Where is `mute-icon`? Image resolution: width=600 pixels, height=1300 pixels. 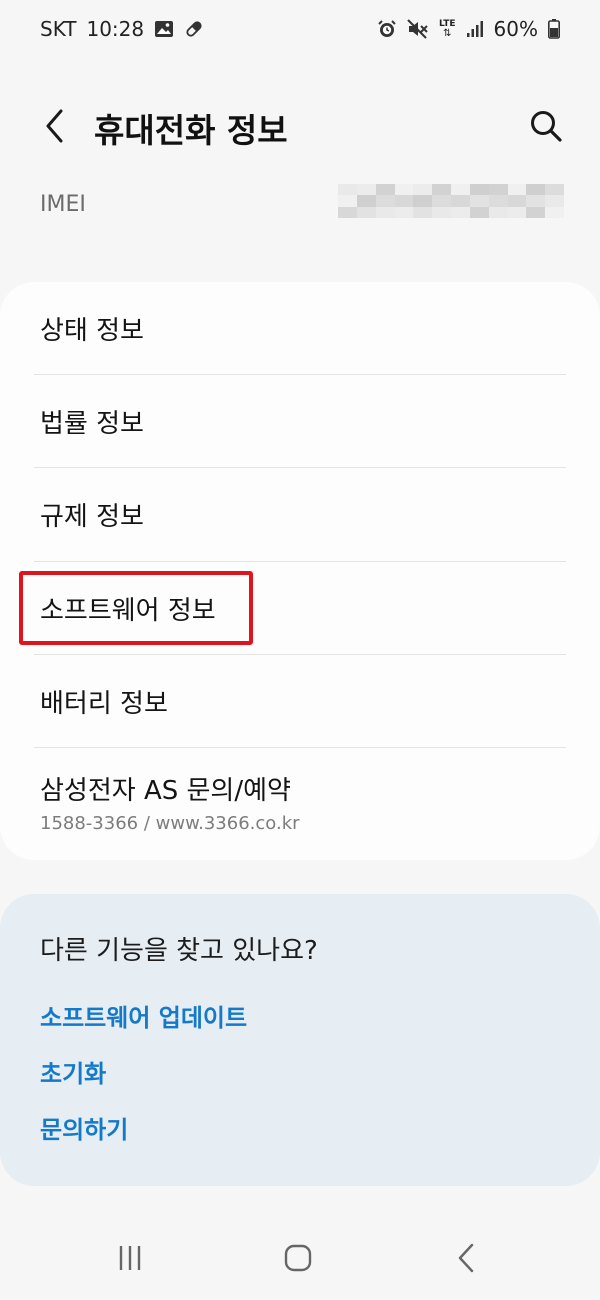
mute-icon is located at coordinates (418, 29).